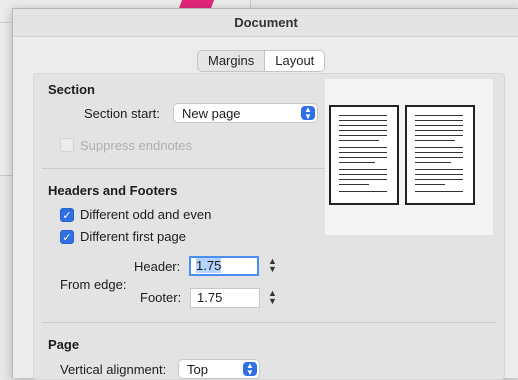 The height and width of the screenshot is (380, 518). I want to click on footer-label: Footer:, so click(161, 297).